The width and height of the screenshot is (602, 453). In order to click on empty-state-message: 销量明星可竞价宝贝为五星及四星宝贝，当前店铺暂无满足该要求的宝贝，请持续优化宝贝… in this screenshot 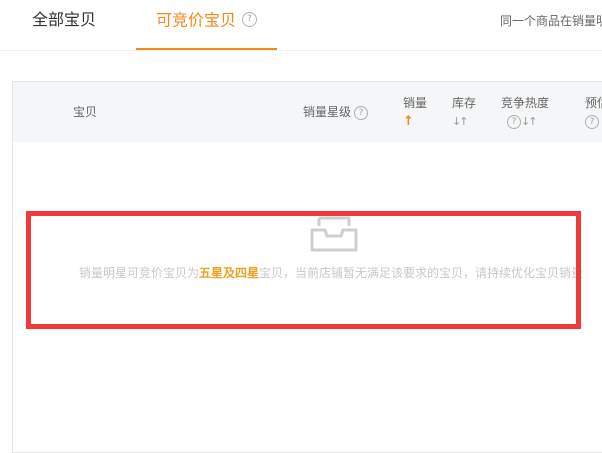, I will do `click(339, 272)`.